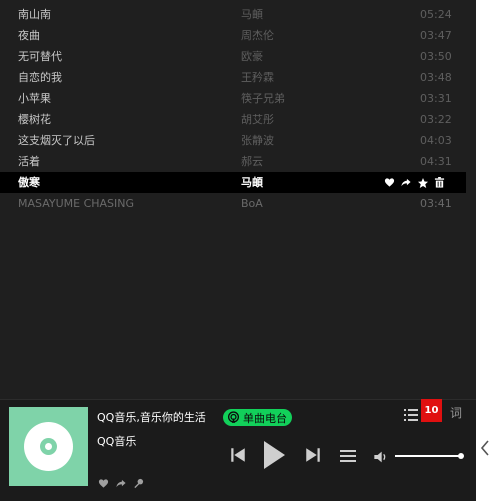 The image size is (500, 501). Describe the element at coordinates (233, 77) in the screenshot. I see `song-row: 自恋的我 王矜霖 03:48` at that location.